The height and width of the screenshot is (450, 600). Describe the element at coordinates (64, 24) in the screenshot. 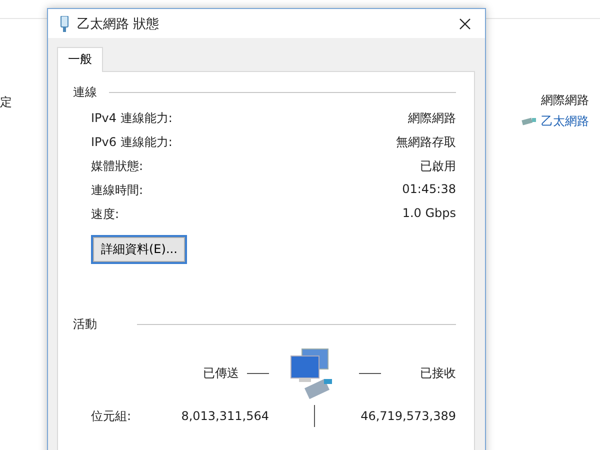

I see `network-plug-icon` at that location.